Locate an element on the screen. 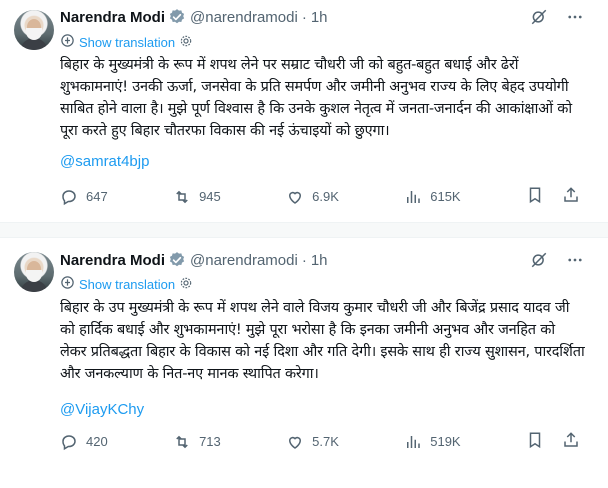  repost-count: 713 is located at coordinates (210, 441).